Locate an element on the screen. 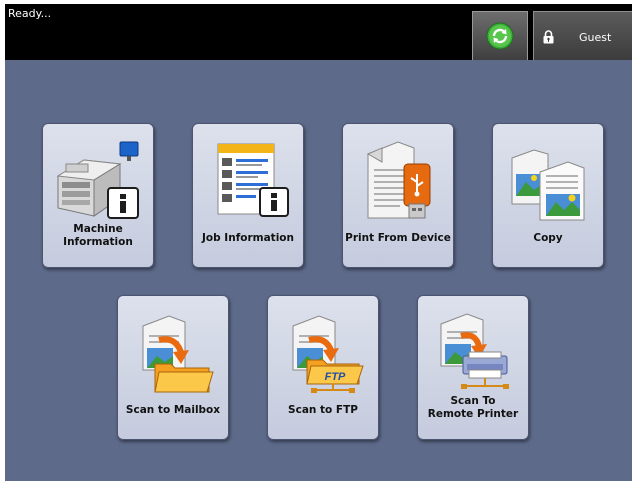 The height and width of the screenshot is (485, 637). scan-remote-printer-icon is located at coordinates (474, 351).